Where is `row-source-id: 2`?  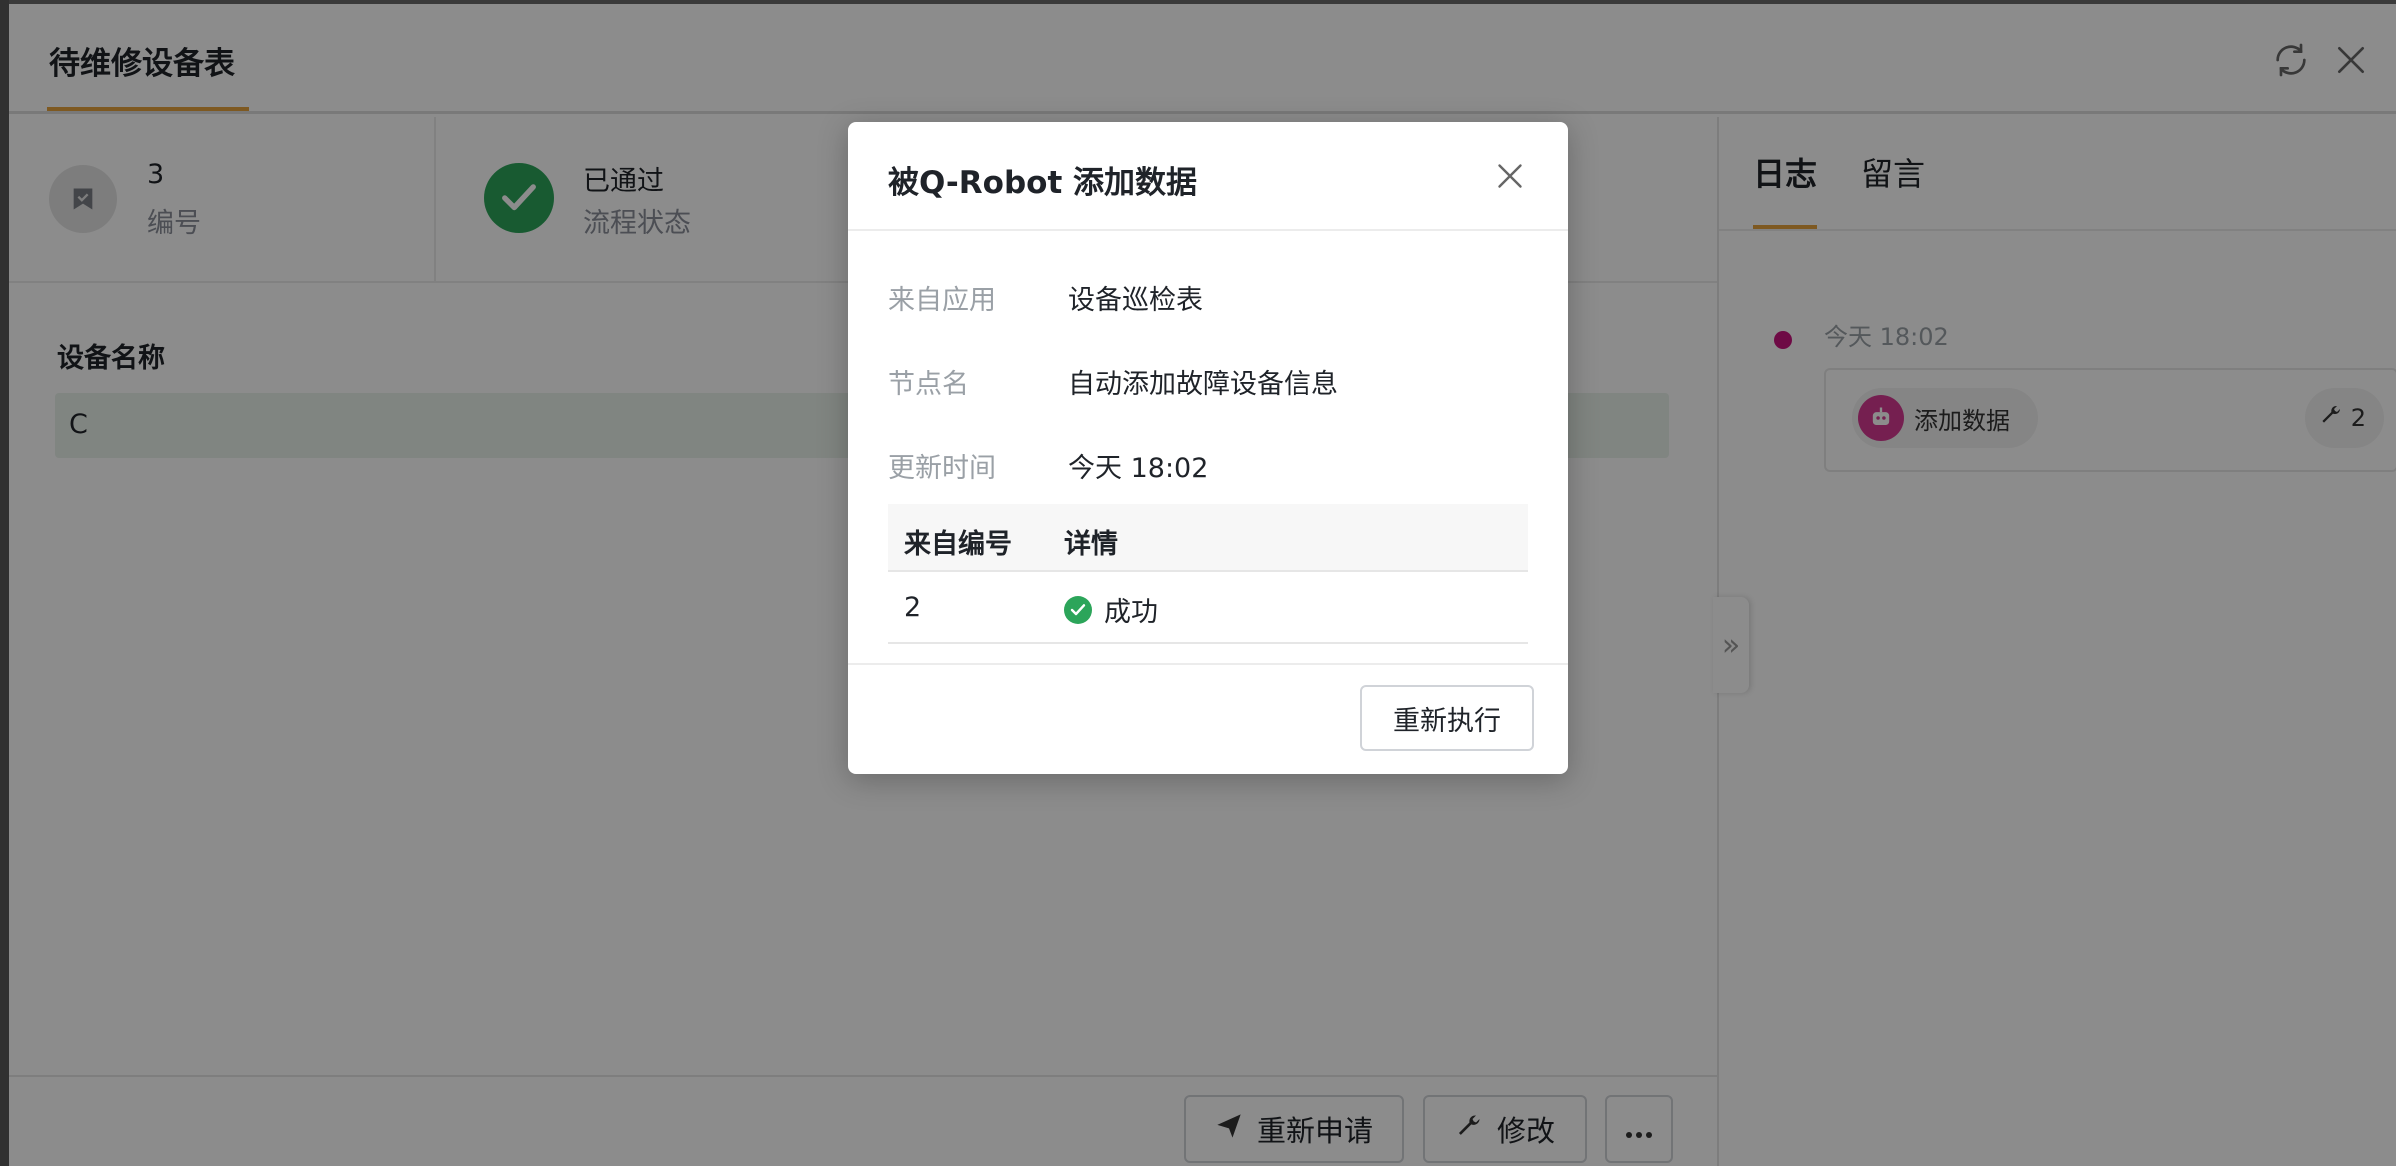 row-source-id: 2 is located at coordinates (913, 607).